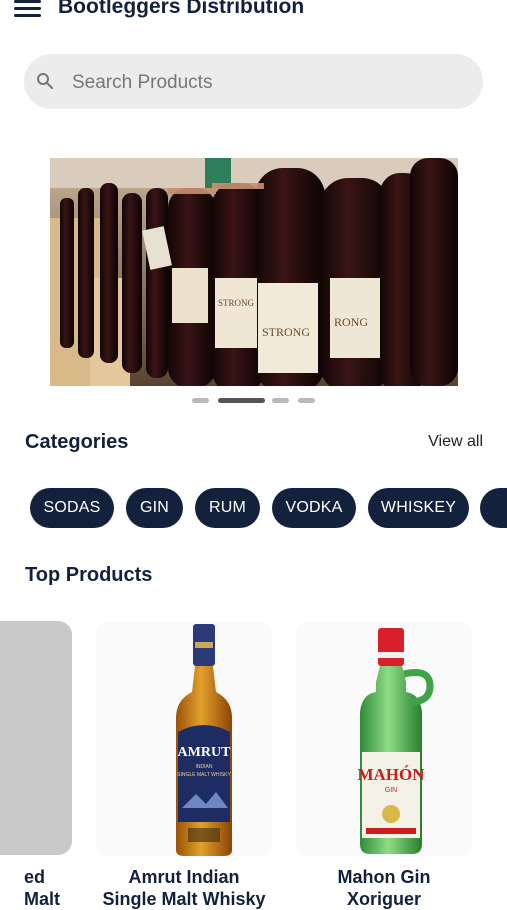  Describe the element at coordinates (227, 508) in the screenshot. I see `category-chip-rum: RUM` at that location.